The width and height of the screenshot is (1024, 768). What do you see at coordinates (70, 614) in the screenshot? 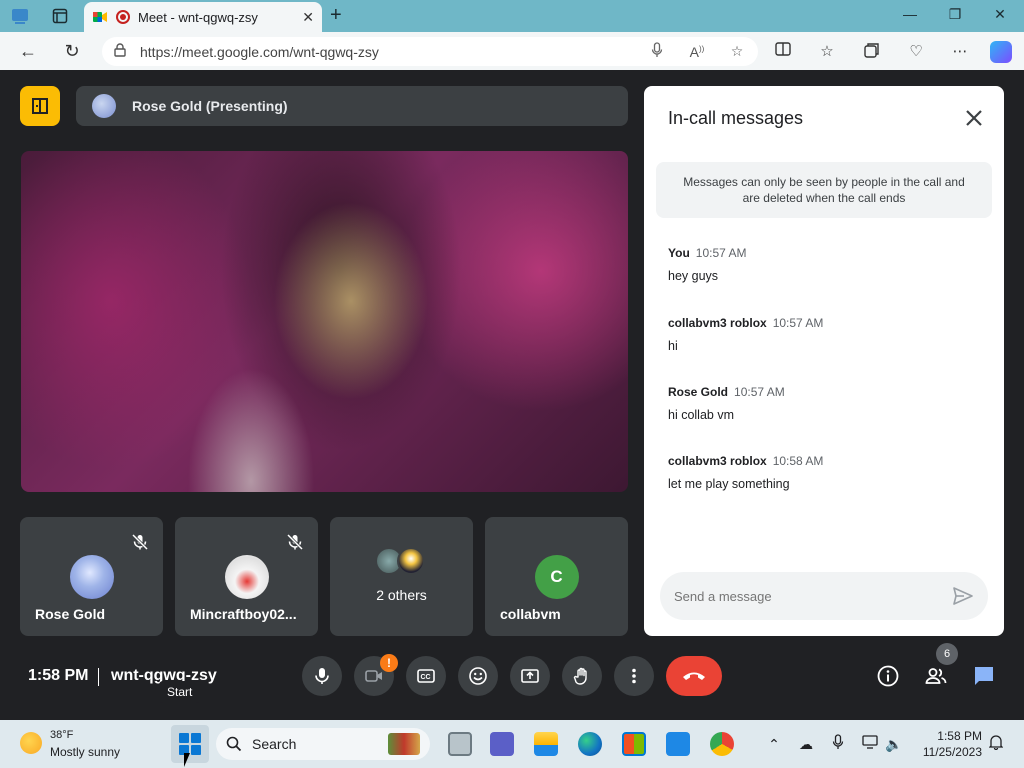
I see `participant-name: Rose Gold` at bounding box center [70, 614].